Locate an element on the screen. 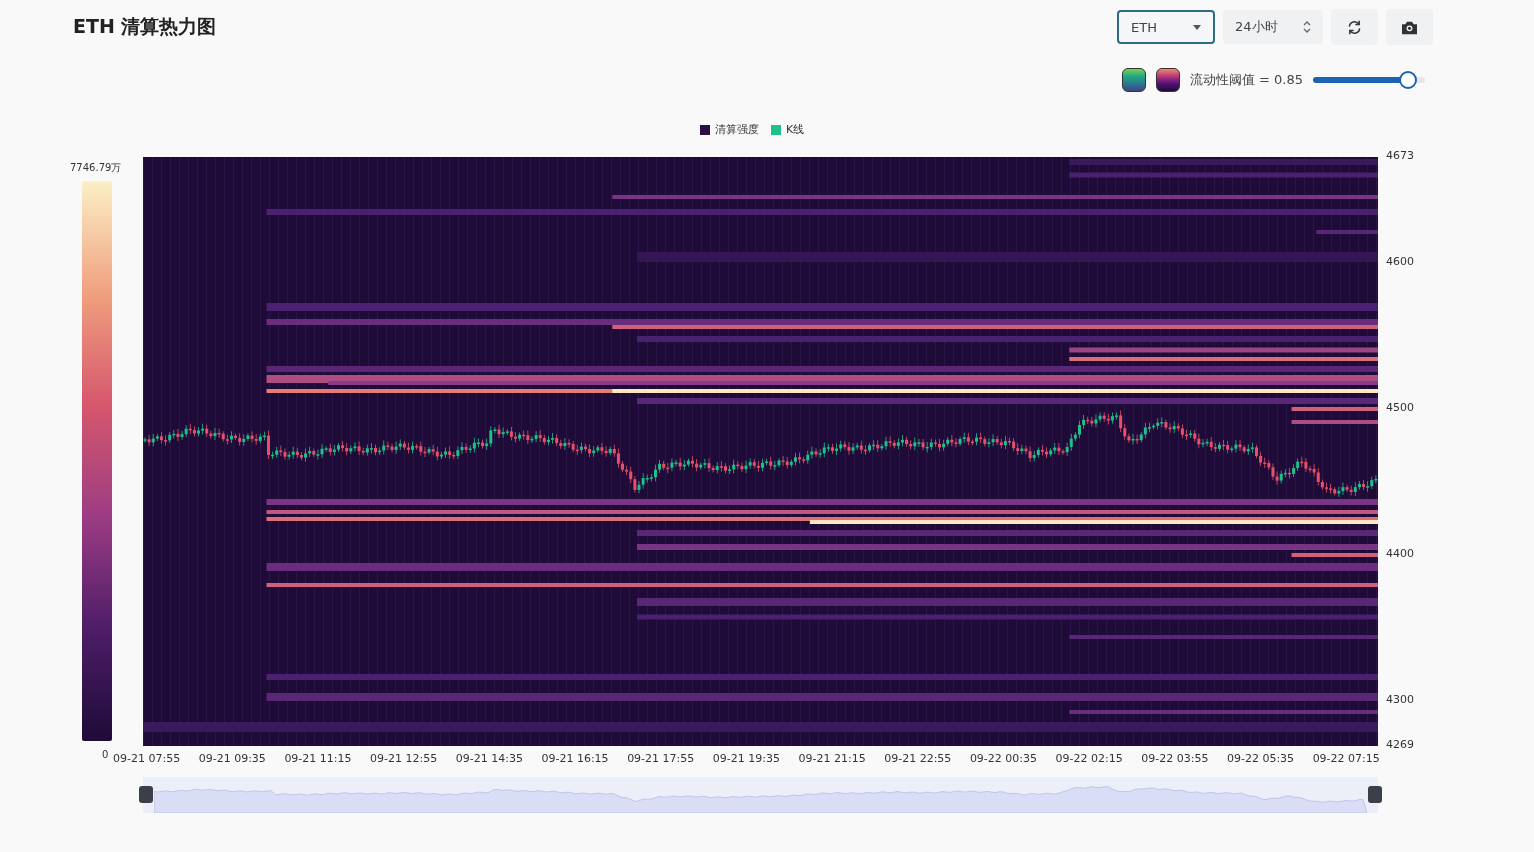  x-axis-label: 09-22 03:55 is located at coordinates (1175, 758).